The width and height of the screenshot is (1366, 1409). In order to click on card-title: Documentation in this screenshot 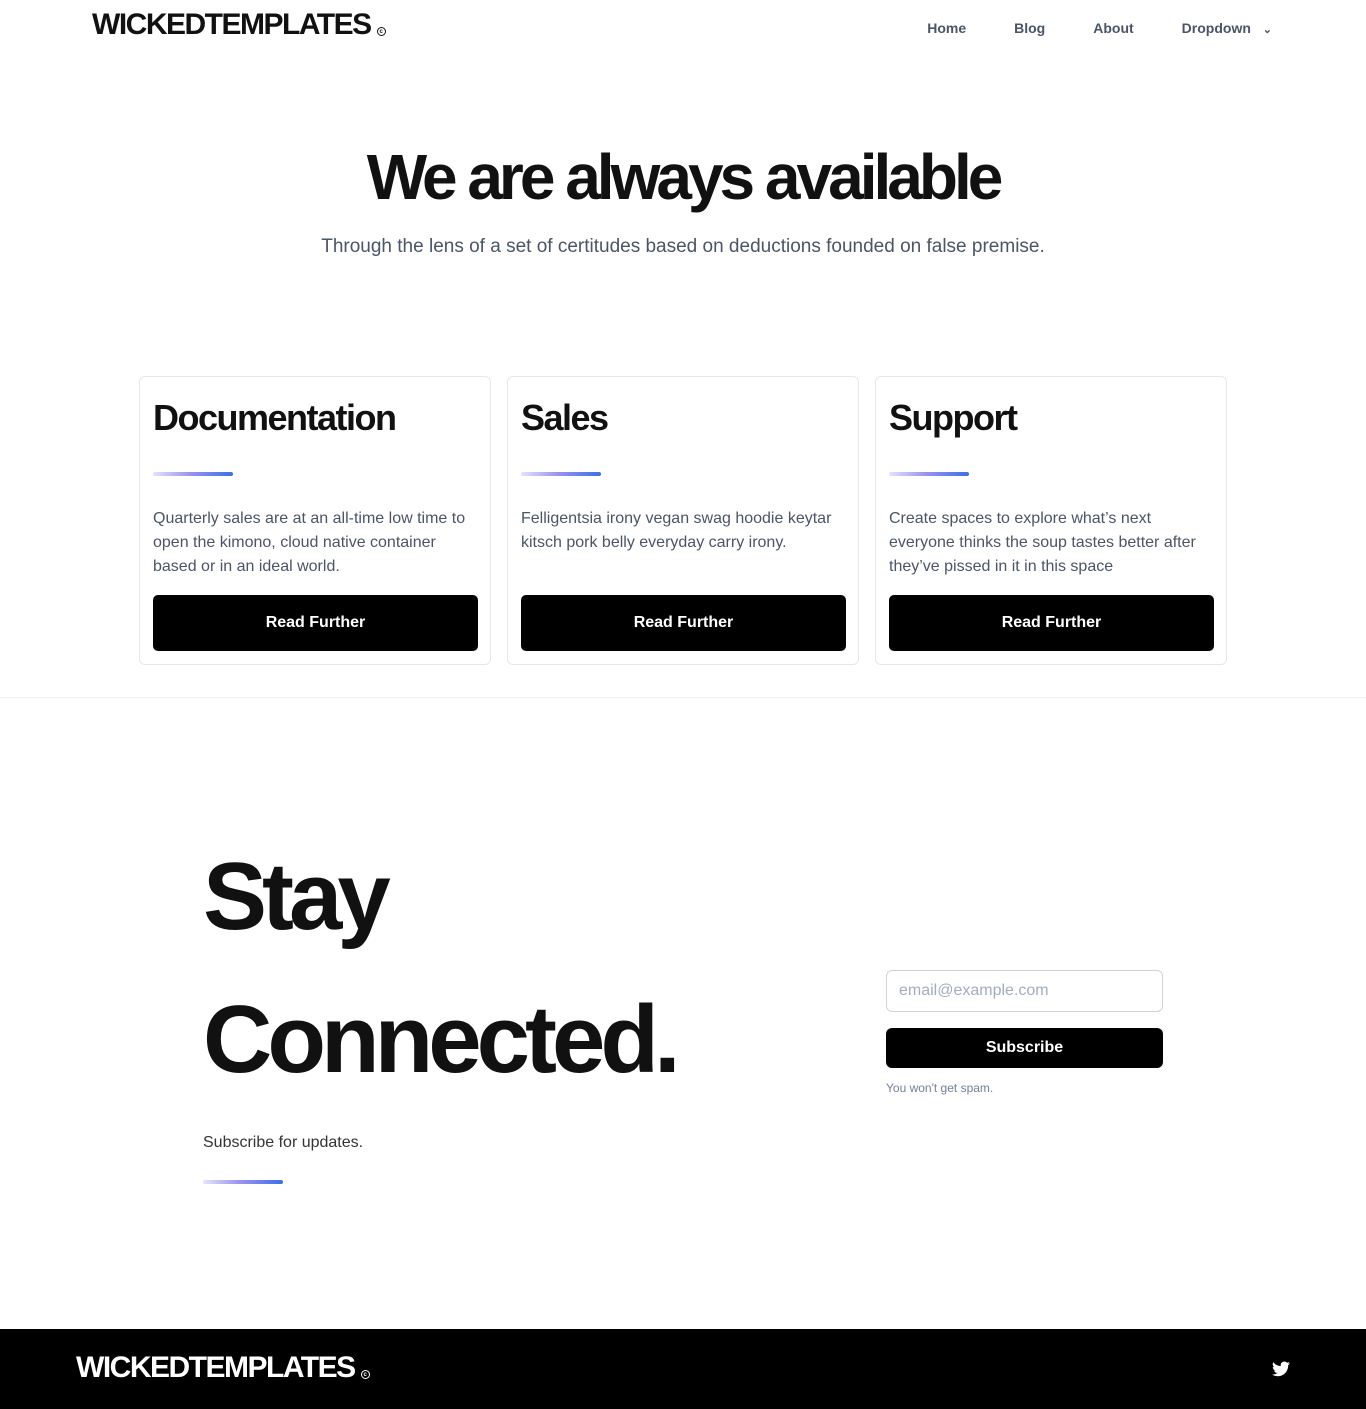, I will do `click(275, 417)`.